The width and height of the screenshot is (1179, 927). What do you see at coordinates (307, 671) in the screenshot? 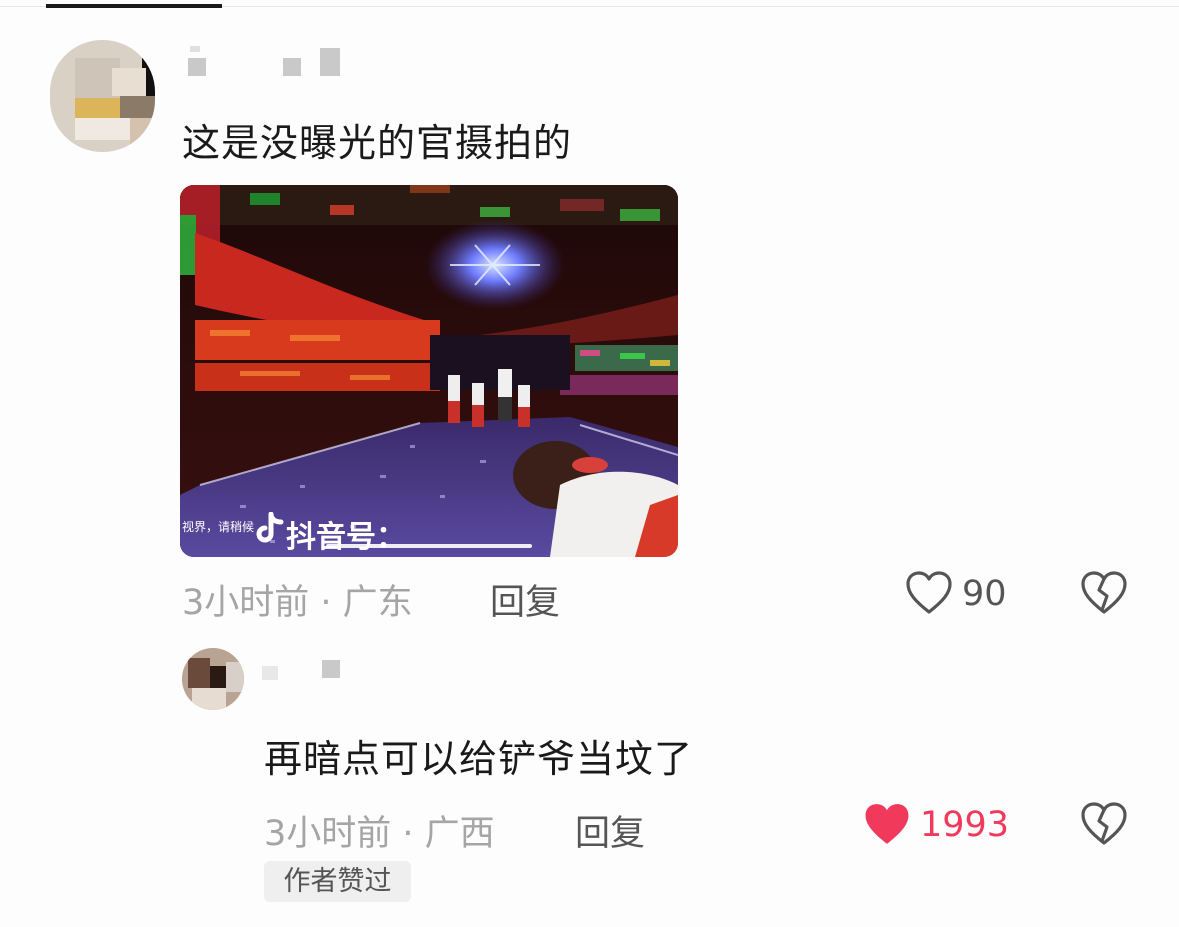
I see `reply-username-mosaic` at bounding box center [307, 671].